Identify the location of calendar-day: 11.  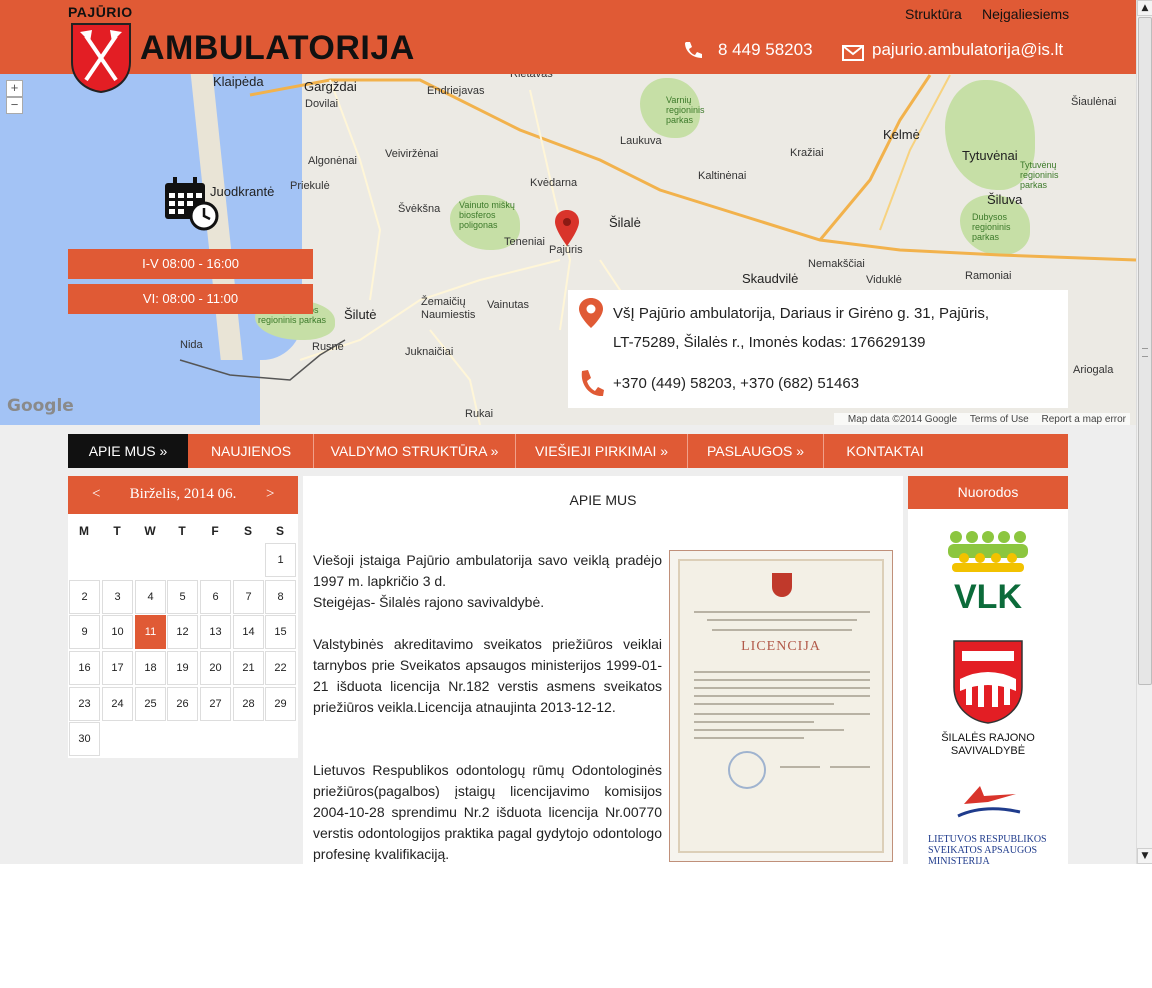
(150, 632).